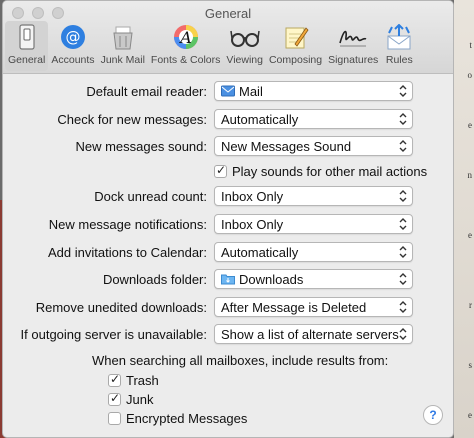  What do you see at coordinates (127, 252) in the screenshot?
I see `add-invitations-label: Add invitations to Calendar:` at bounding box center [127, 252].